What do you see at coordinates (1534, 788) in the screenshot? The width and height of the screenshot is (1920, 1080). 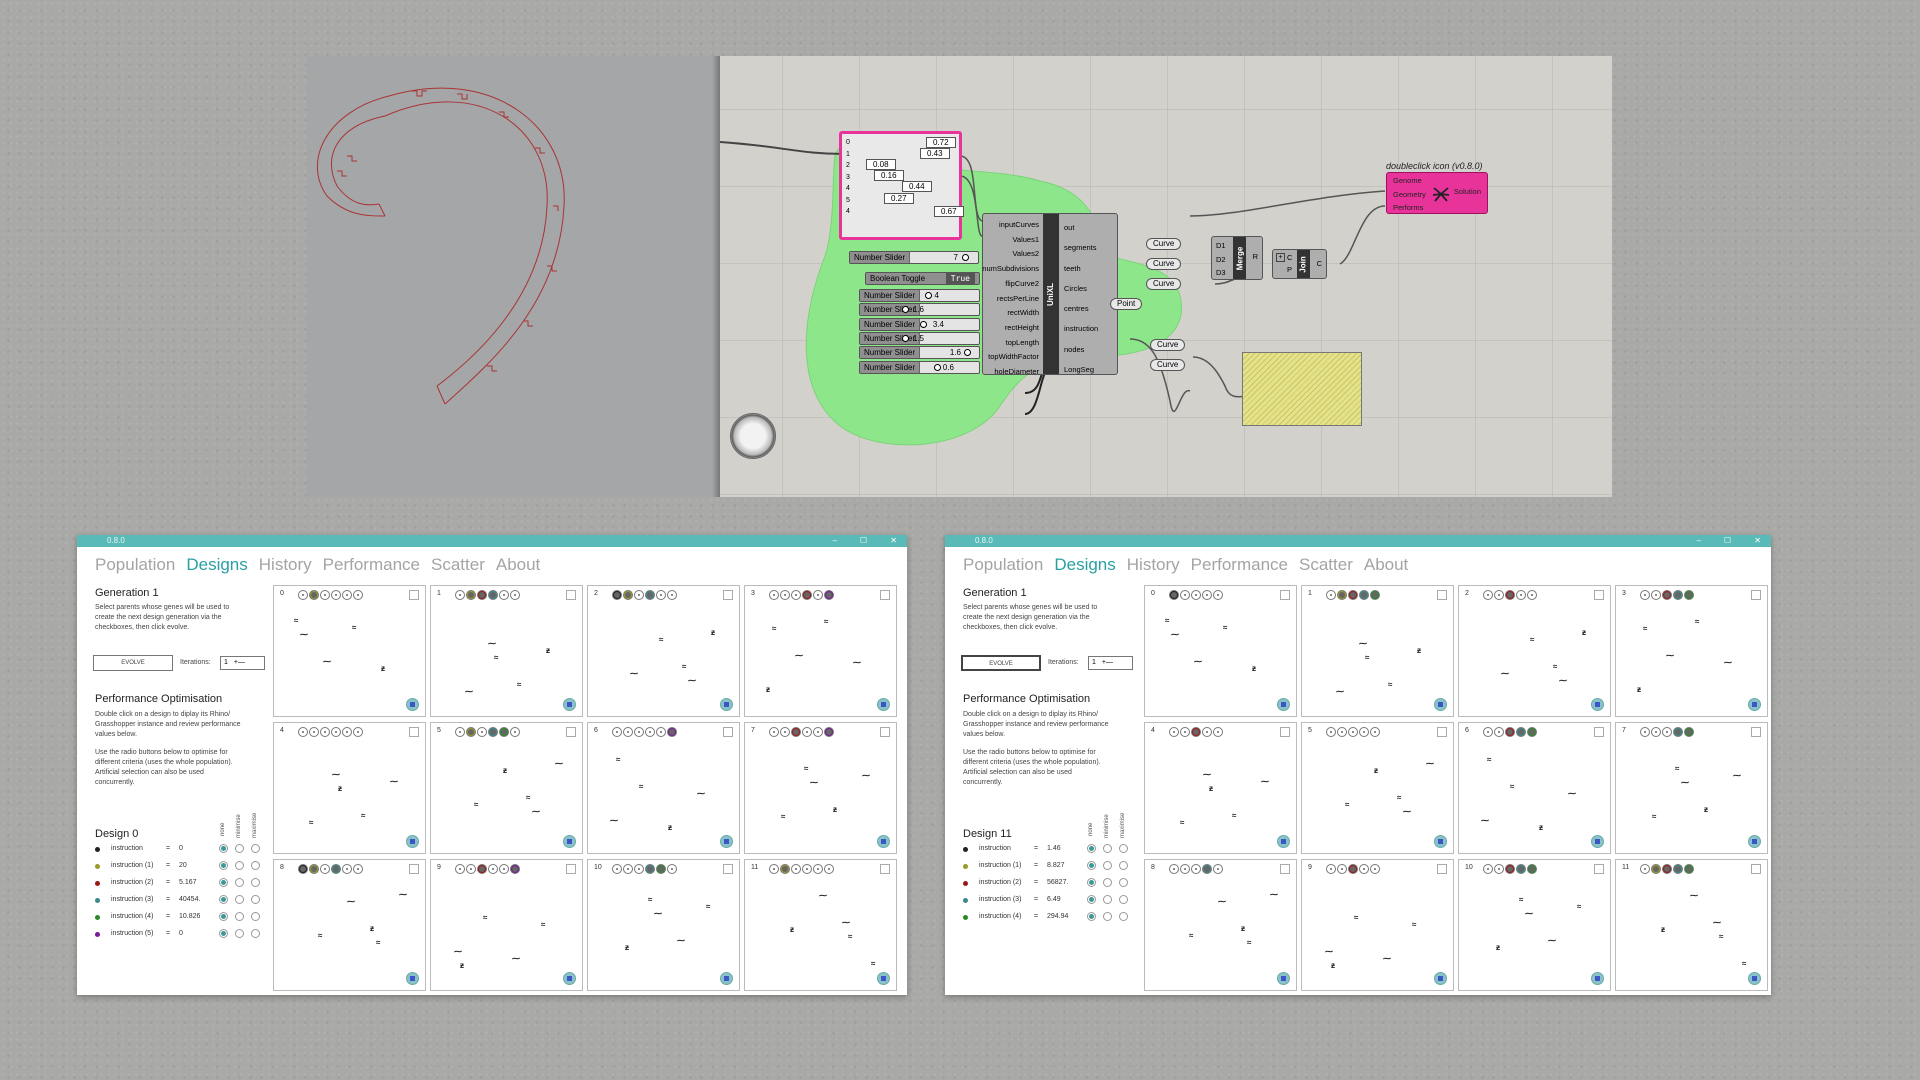 I see `design-cell: 6 ⁓ ≈ ᵶ ⁓ ≈` at bounding box center [1534, 788].